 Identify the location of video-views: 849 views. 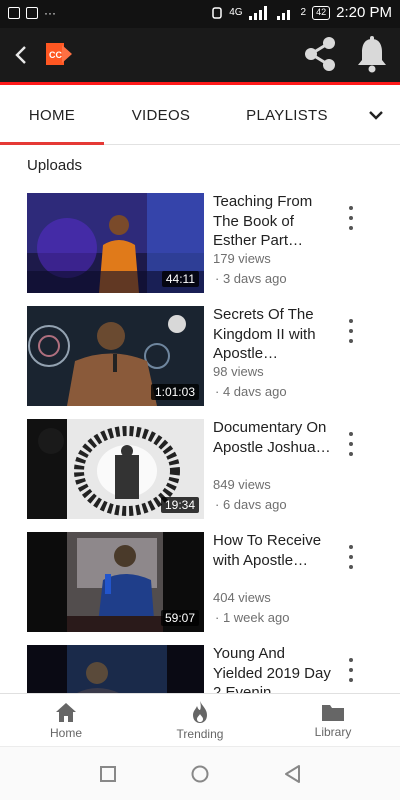
(242, 484).